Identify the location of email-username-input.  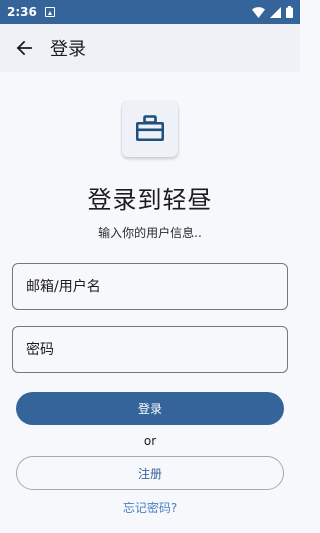
(150, 286).